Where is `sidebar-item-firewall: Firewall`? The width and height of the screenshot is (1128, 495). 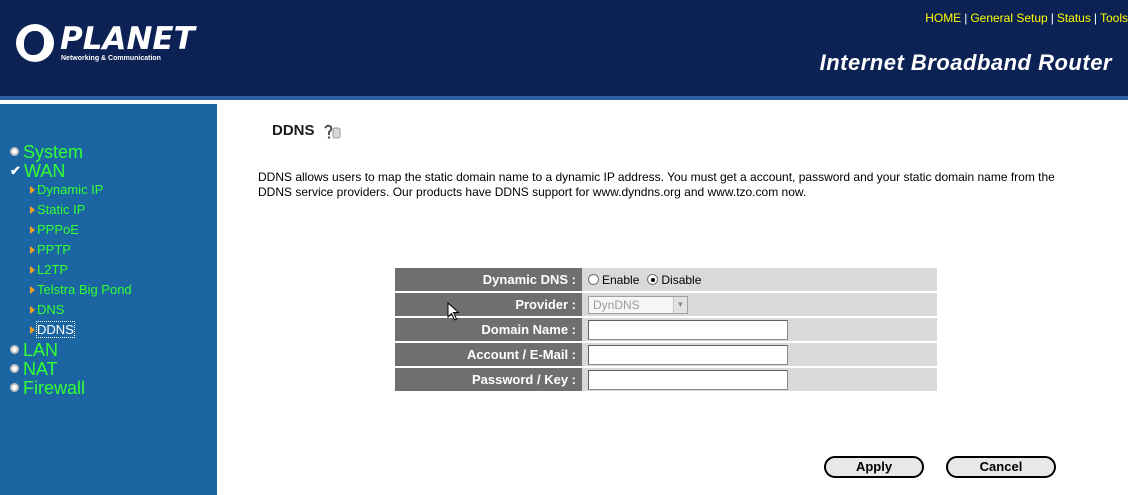
sidebar-item-firewall: Firewall is located at coordinates (71, 387).